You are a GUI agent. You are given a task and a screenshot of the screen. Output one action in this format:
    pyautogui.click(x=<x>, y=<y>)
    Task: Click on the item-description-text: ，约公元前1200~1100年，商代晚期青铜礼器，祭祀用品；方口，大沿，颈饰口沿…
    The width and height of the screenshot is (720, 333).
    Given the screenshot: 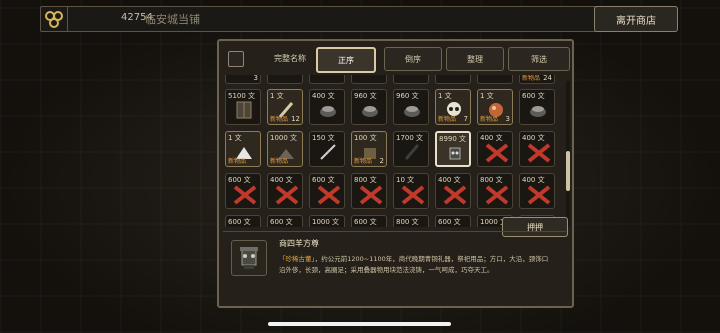 What is the action you would take?
    pyautogui.click(x=414, y=264)
    